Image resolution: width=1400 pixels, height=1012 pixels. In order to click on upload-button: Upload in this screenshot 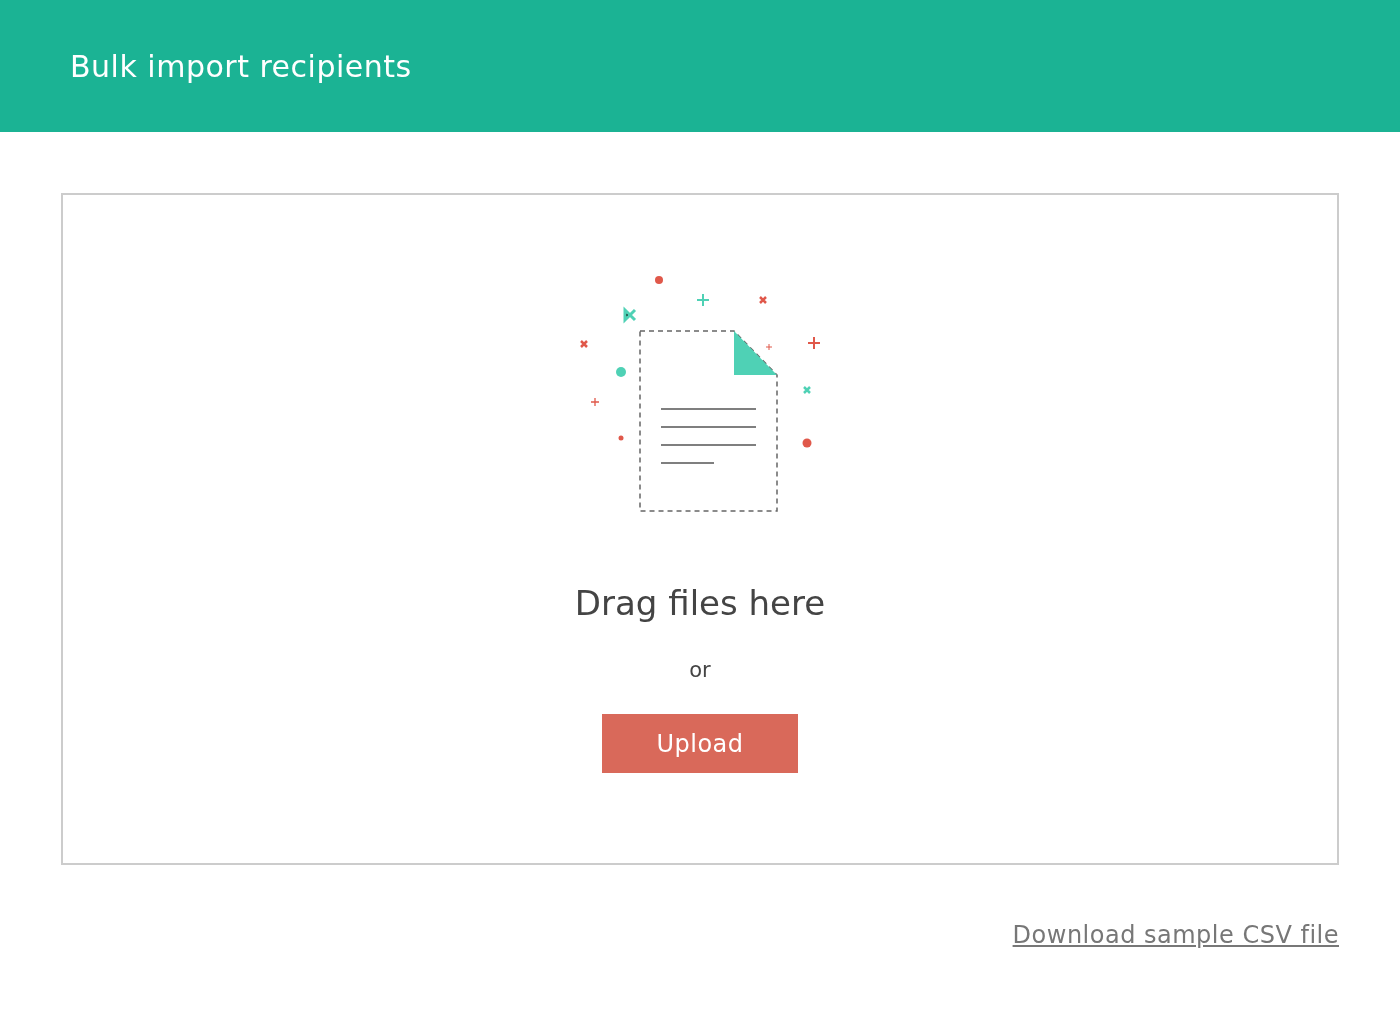, I will do `click(700, 743)`.